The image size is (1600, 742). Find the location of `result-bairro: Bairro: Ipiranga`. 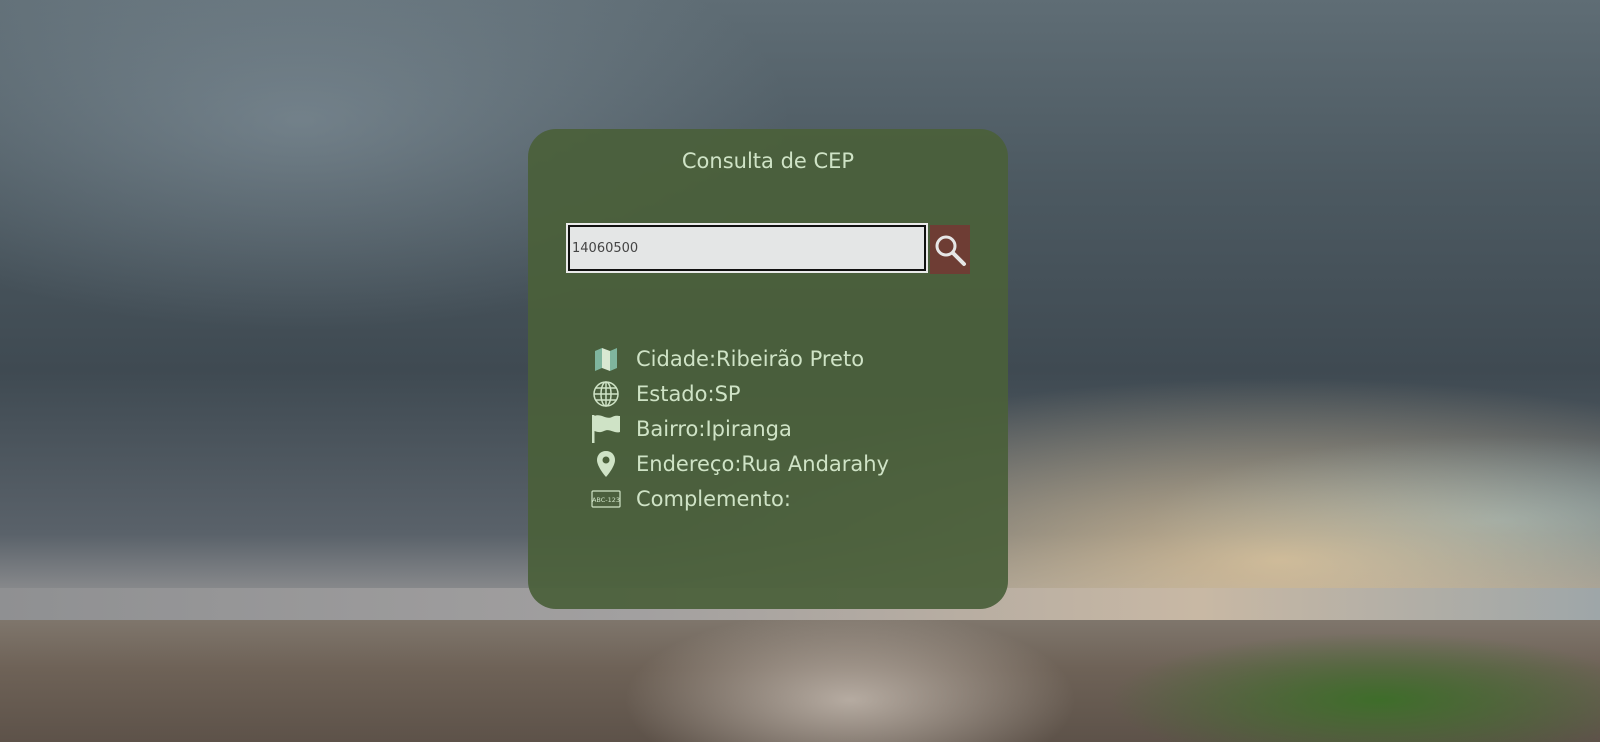

result-bairro: Bairro: Ipiranga is located at coordinates (739, 428).